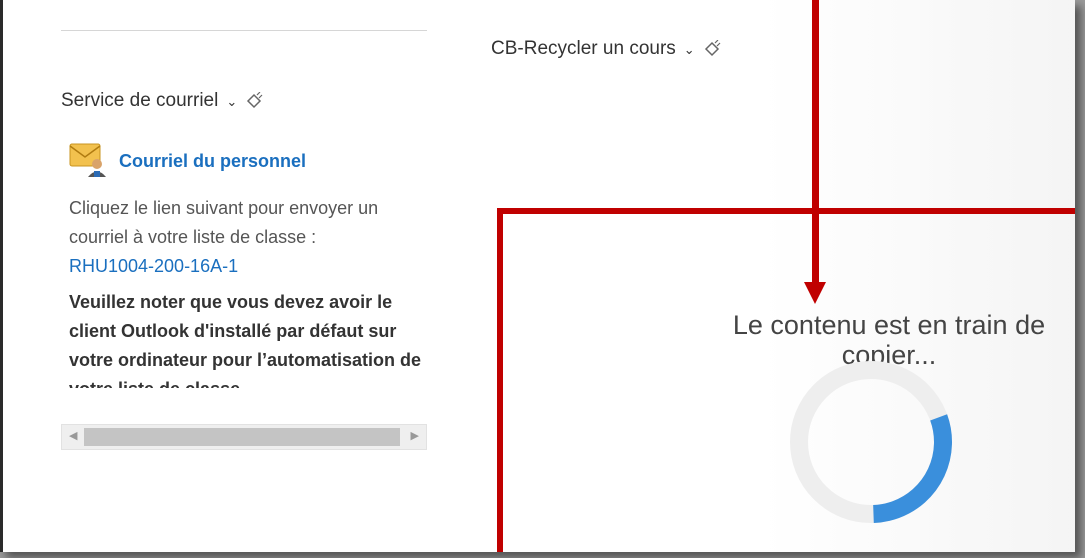 Image resolution: width=1085 pixels, height=558 pixels. Describe the element at coordinates (815, 293) in the screenshot. I see `annotation-arrow-head` at that location.